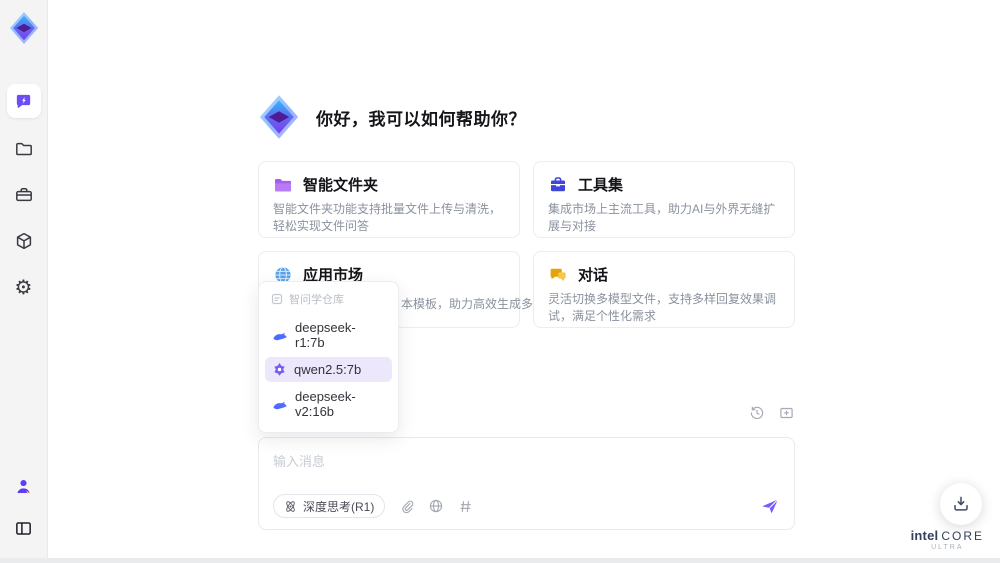 The image size is (1000, 563). I want to click on model-name: deepseek-r1:7b, so click(325, 335).